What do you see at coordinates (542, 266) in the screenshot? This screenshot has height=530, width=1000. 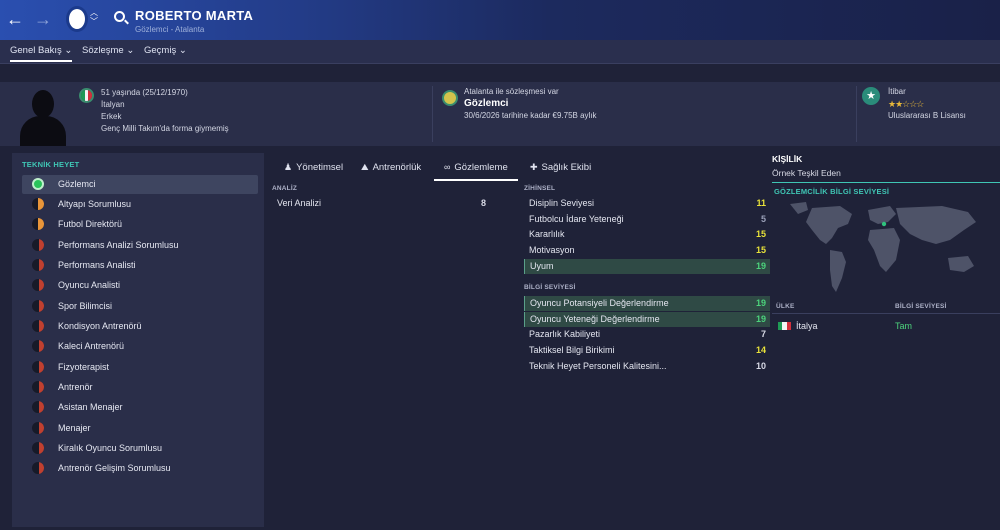 I see `attribute-label: Uyum` at bounding box center [542, 266].